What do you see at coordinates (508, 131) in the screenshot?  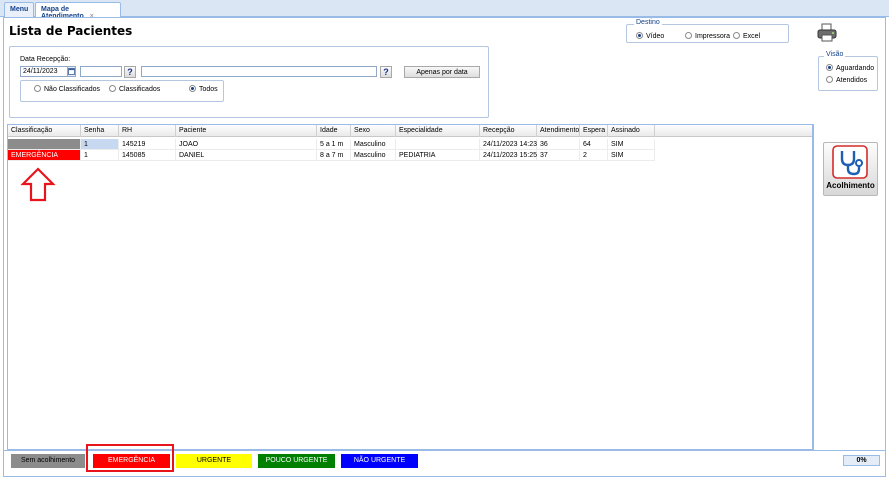 I see `col-recepcao: Recepção` at bounding box center [508, 131].